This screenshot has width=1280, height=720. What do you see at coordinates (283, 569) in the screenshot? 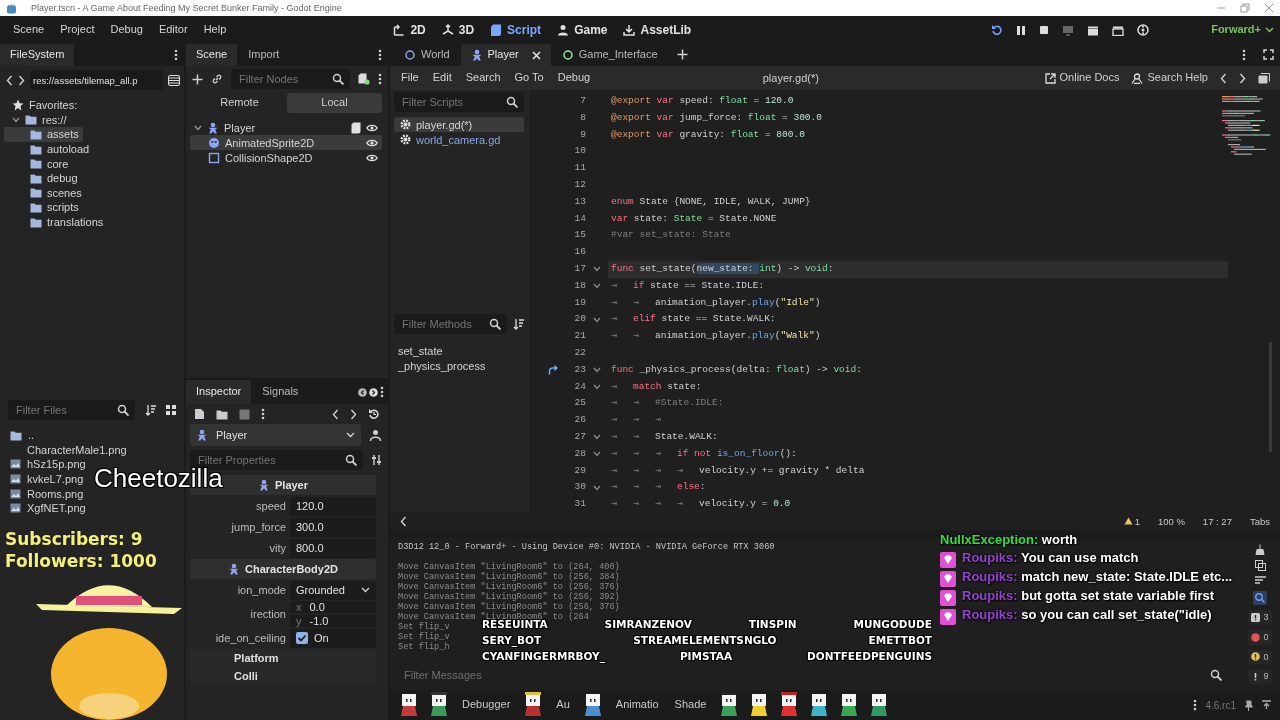
I see `section-header: CharacterBody2D` at bounding box center [283, 569].